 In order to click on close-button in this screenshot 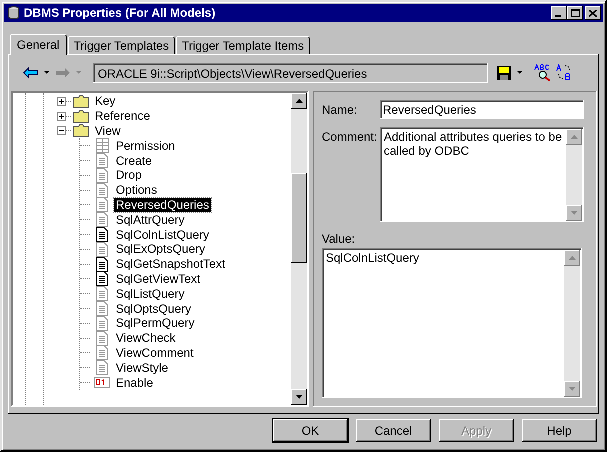, I will do `click(593, 13)`.